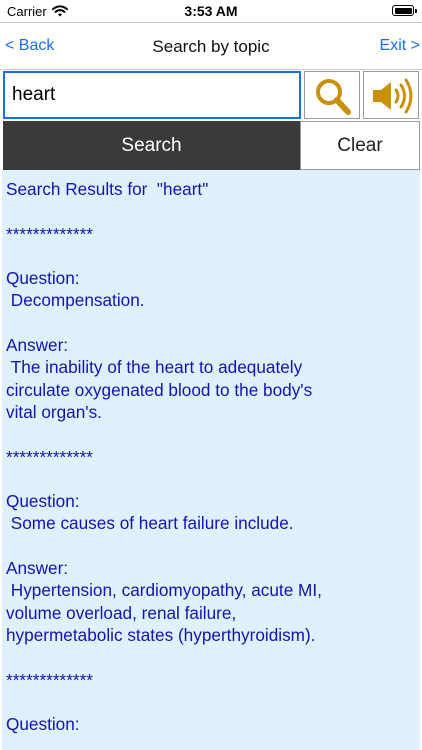 This screenshot has height=750, width=422. I want to click on page-title: Search by topic, so click(211, 46).